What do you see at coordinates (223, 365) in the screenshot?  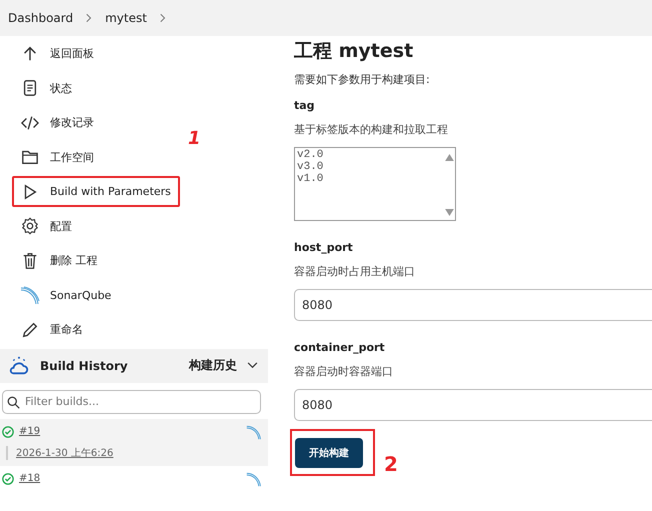 I see `build-history-dropdown: 构建历史` at bounding box center [223, 365].